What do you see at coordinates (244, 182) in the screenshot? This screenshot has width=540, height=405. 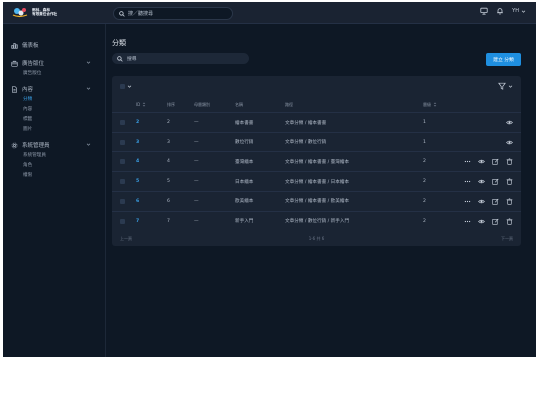 I see `cell-name: 日本繪本` at bounding box center [244, 182].